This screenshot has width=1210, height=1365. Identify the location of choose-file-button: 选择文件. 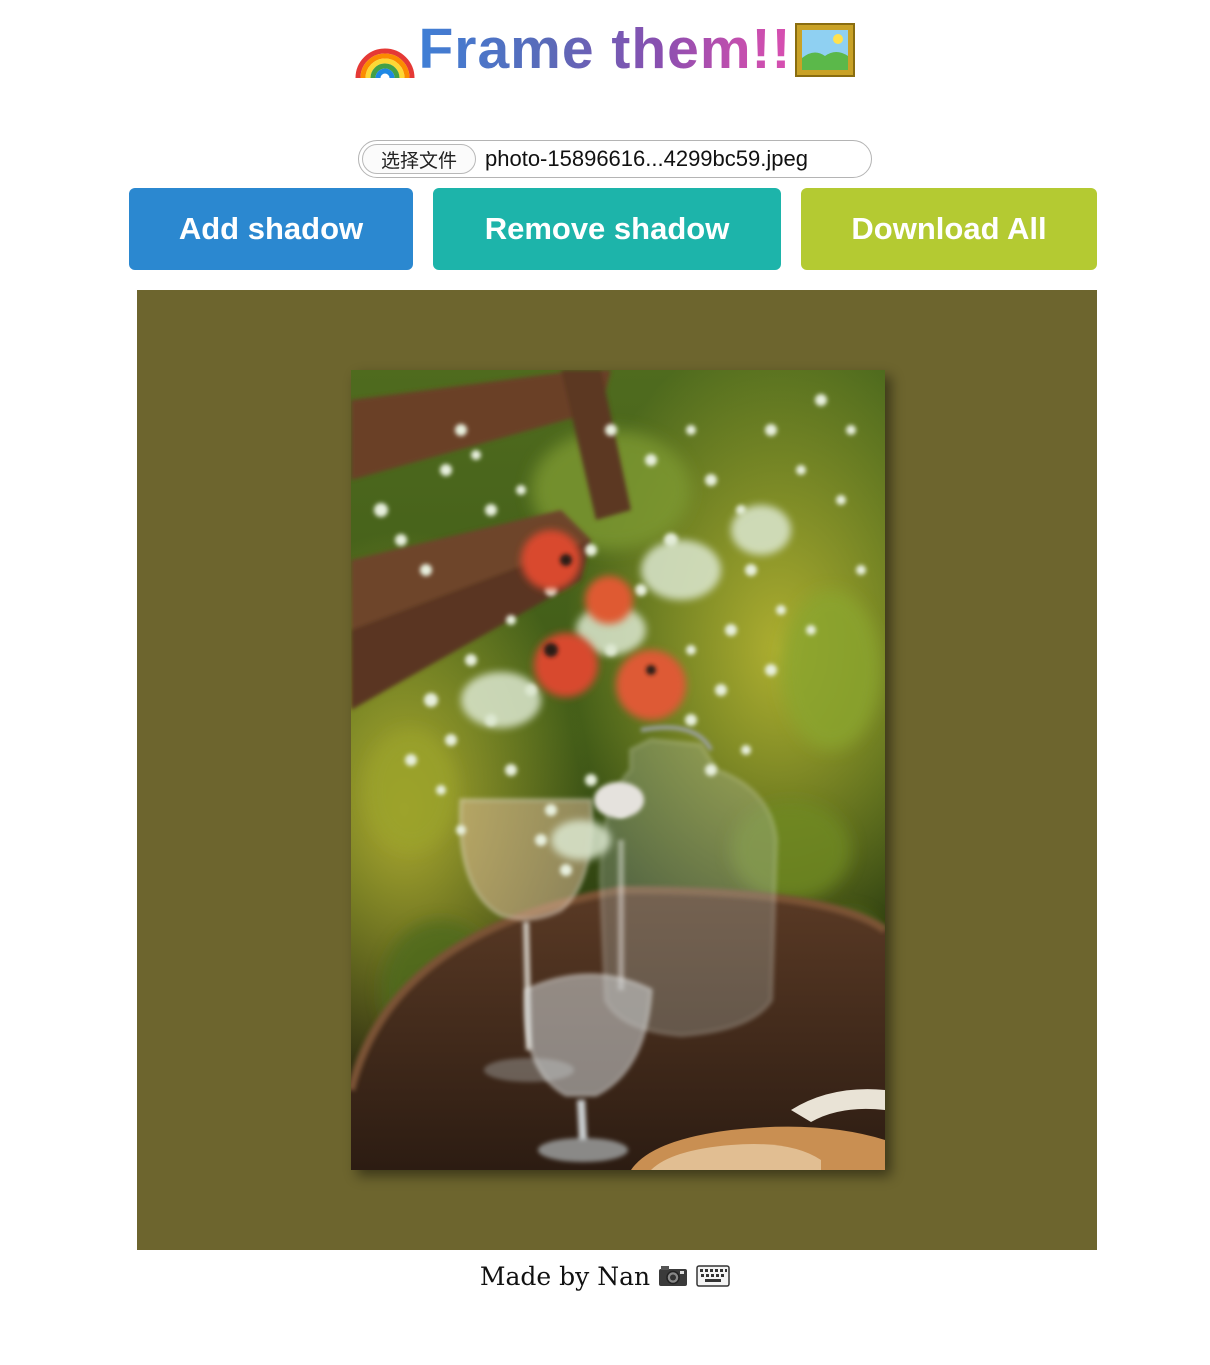
(419, 159).